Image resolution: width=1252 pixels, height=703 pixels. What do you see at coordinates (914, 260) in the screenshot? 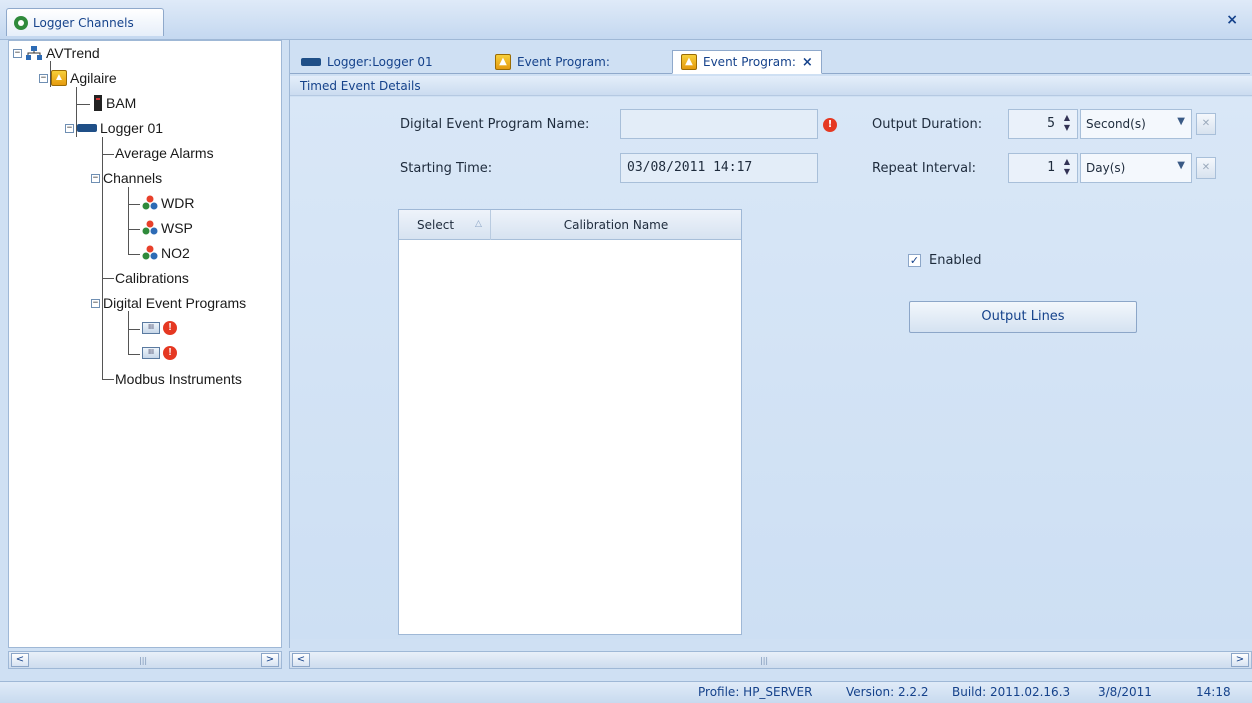
I see `enabled-checkbox: ✓` at bounding box center [914, 260].